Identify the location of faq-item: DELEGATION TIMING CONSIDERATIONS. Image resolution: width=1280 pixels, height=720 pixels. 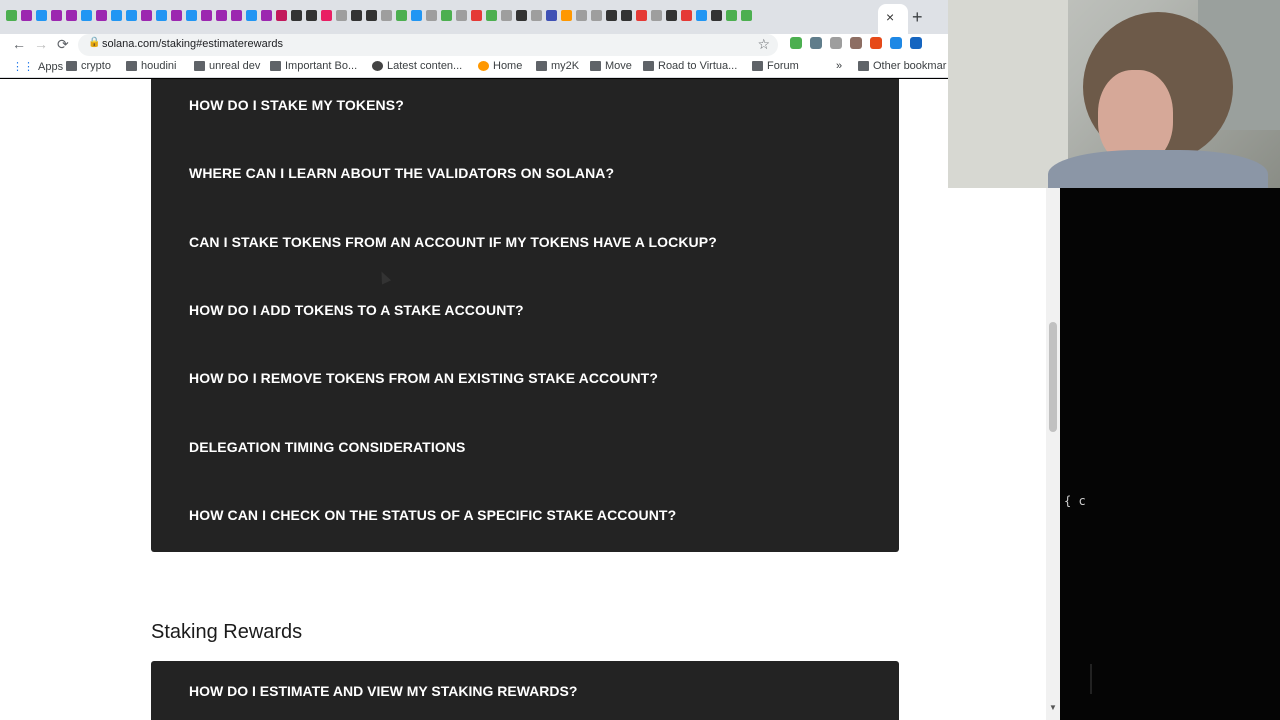
(327, 447).